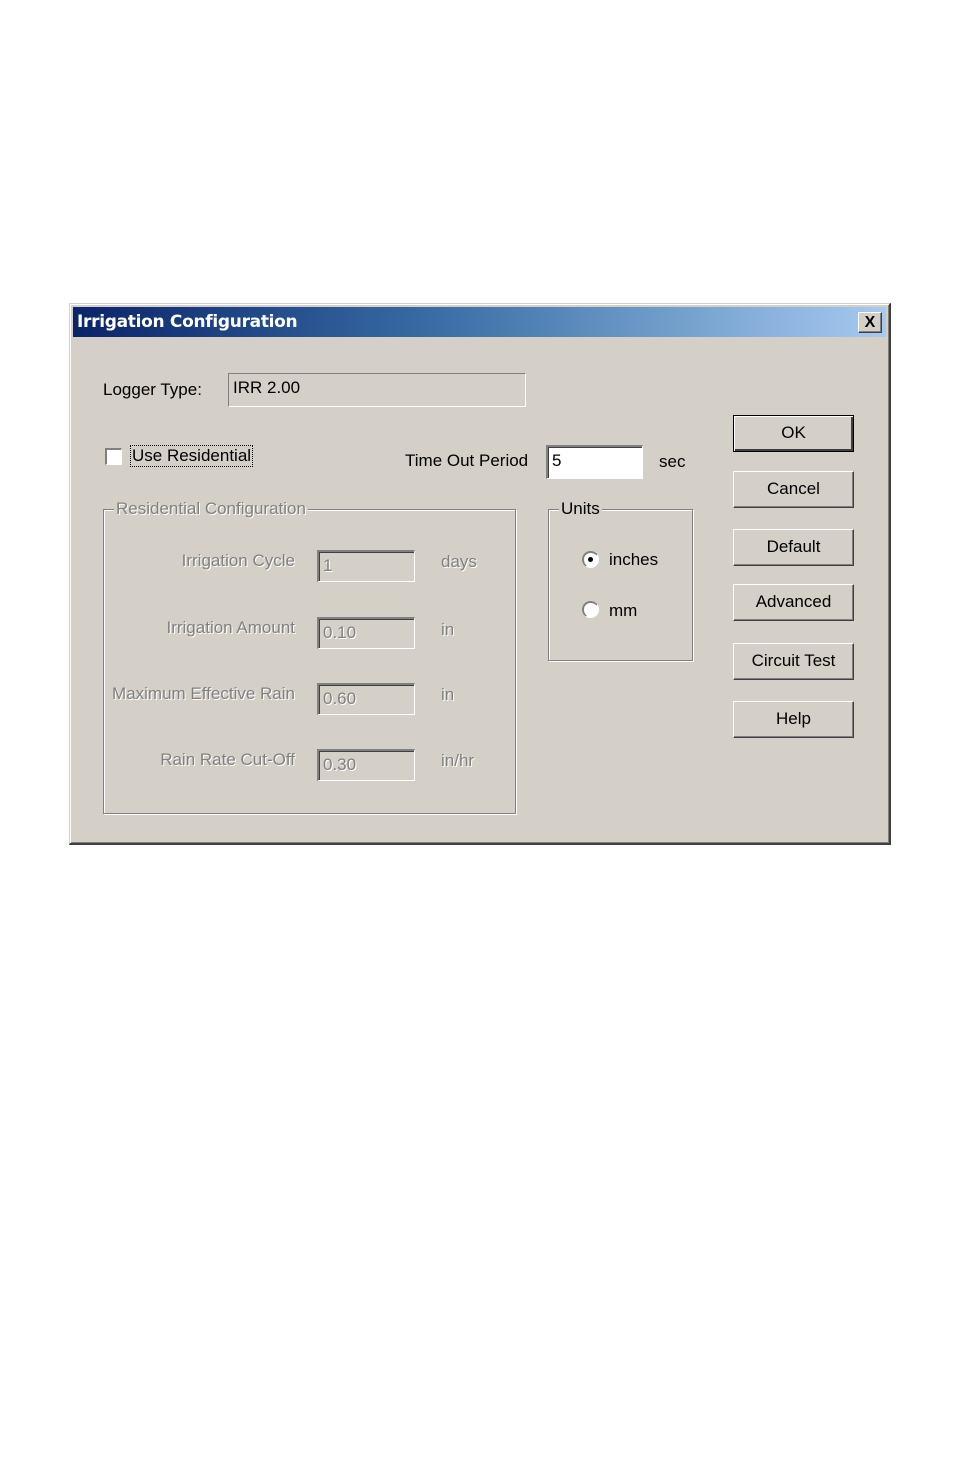 The image size is (954, 1475). I want to click on close-button: X, so click(870, 322).